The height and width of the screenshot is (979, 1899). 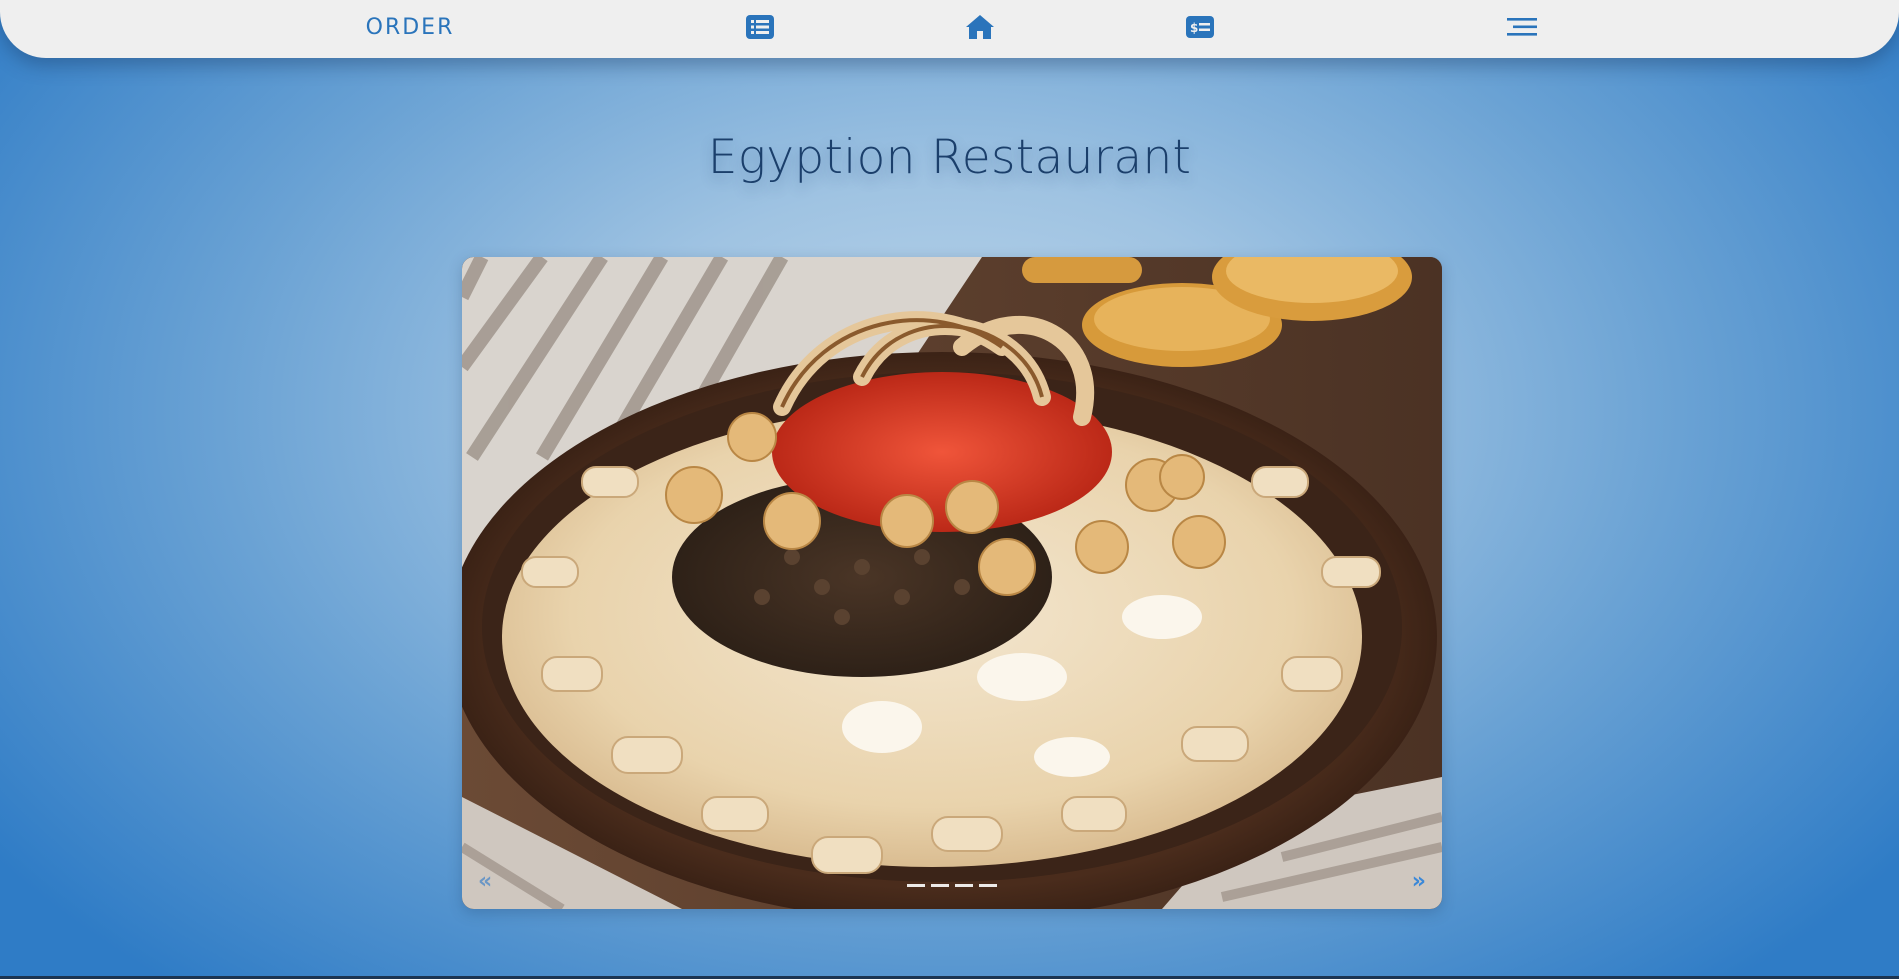 What do you see at coordinates (410, 27) in the screenshot?
I see `nav-order-link: ORDER` at bounding box center [410, 27].